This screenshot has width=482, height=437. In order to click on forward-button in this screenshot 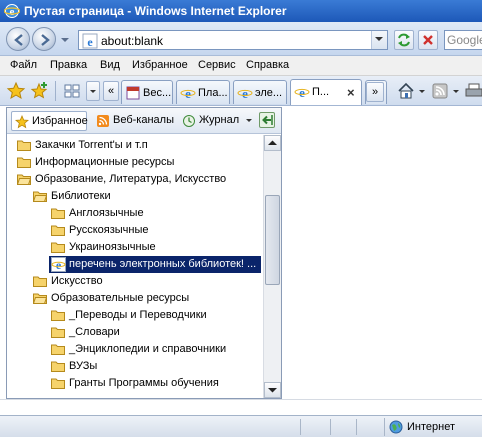, I will do `click(44, 39)`.